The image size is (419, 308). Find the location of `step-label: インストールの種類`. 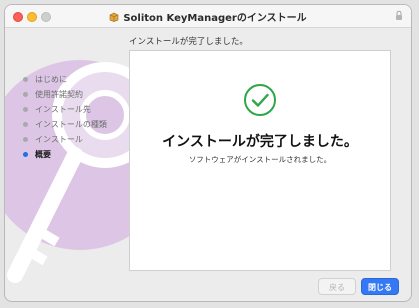

step-label: インストールの種類 is located at coordinates (71, 124).